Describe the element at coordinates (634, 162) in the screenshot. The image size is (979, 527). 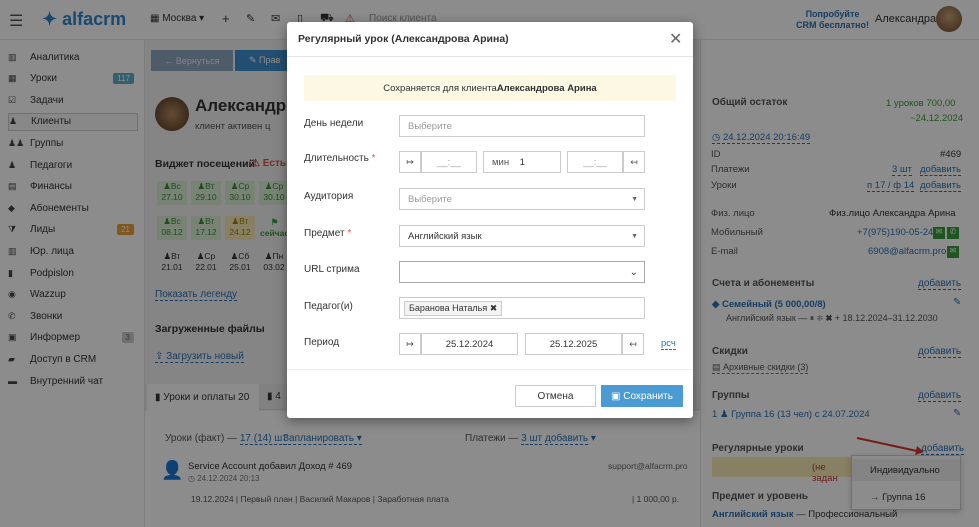
I see `duration-end-icon: ↤` at that location.